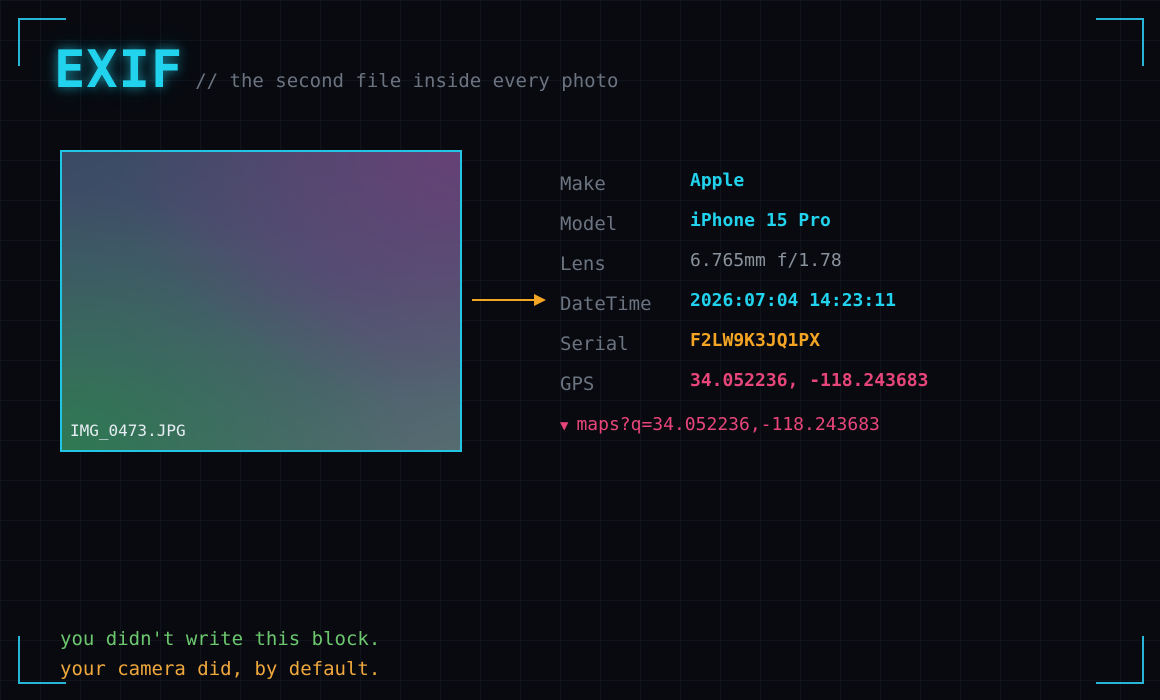 The image size is (1160, 700). I want to click on photo-filename: IMG_0473.JPG, so click(128, 430).